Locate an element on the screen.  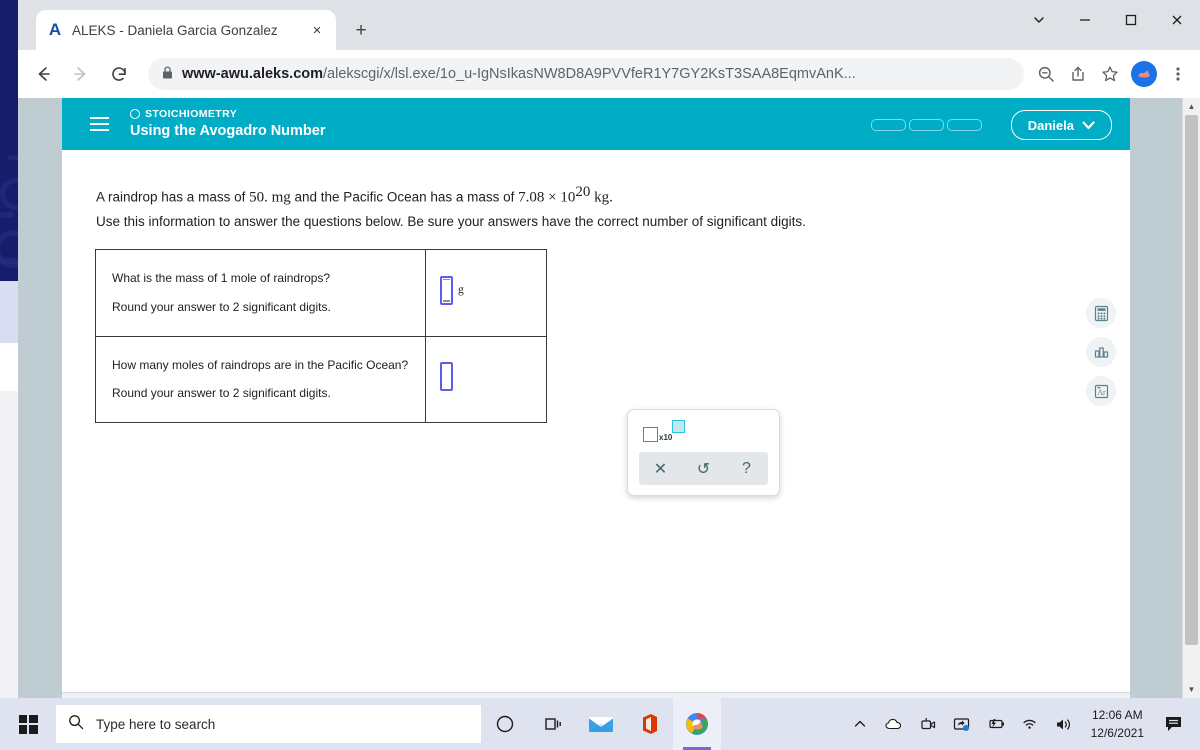
scientific-notation-button: x10 is located at coordinates (664, 431).